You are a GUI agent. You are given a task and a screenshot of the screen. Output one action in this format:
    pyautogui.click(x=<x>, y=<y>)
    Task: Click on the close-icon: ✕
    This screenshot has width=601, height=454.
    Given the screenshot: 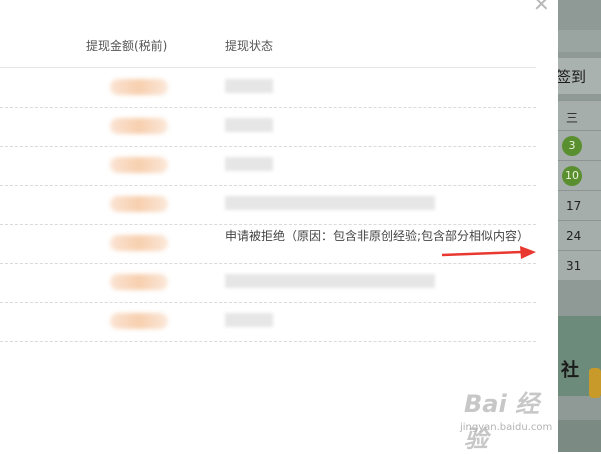 What is the action you would take?
    pyautogui.click(x=541, y=8)
    